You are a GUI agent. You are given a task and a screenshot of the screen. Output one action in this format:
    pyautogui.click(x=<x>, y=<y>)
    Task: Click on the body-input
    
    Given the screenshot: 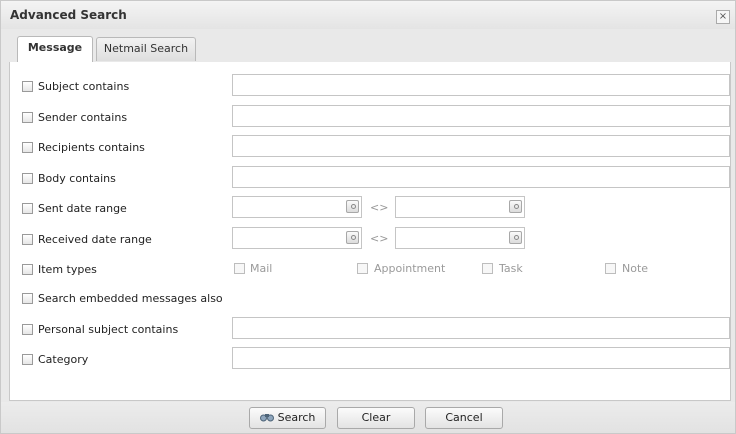 What is the action you would take?
    pyautogui.click(x=481, y=177)
    